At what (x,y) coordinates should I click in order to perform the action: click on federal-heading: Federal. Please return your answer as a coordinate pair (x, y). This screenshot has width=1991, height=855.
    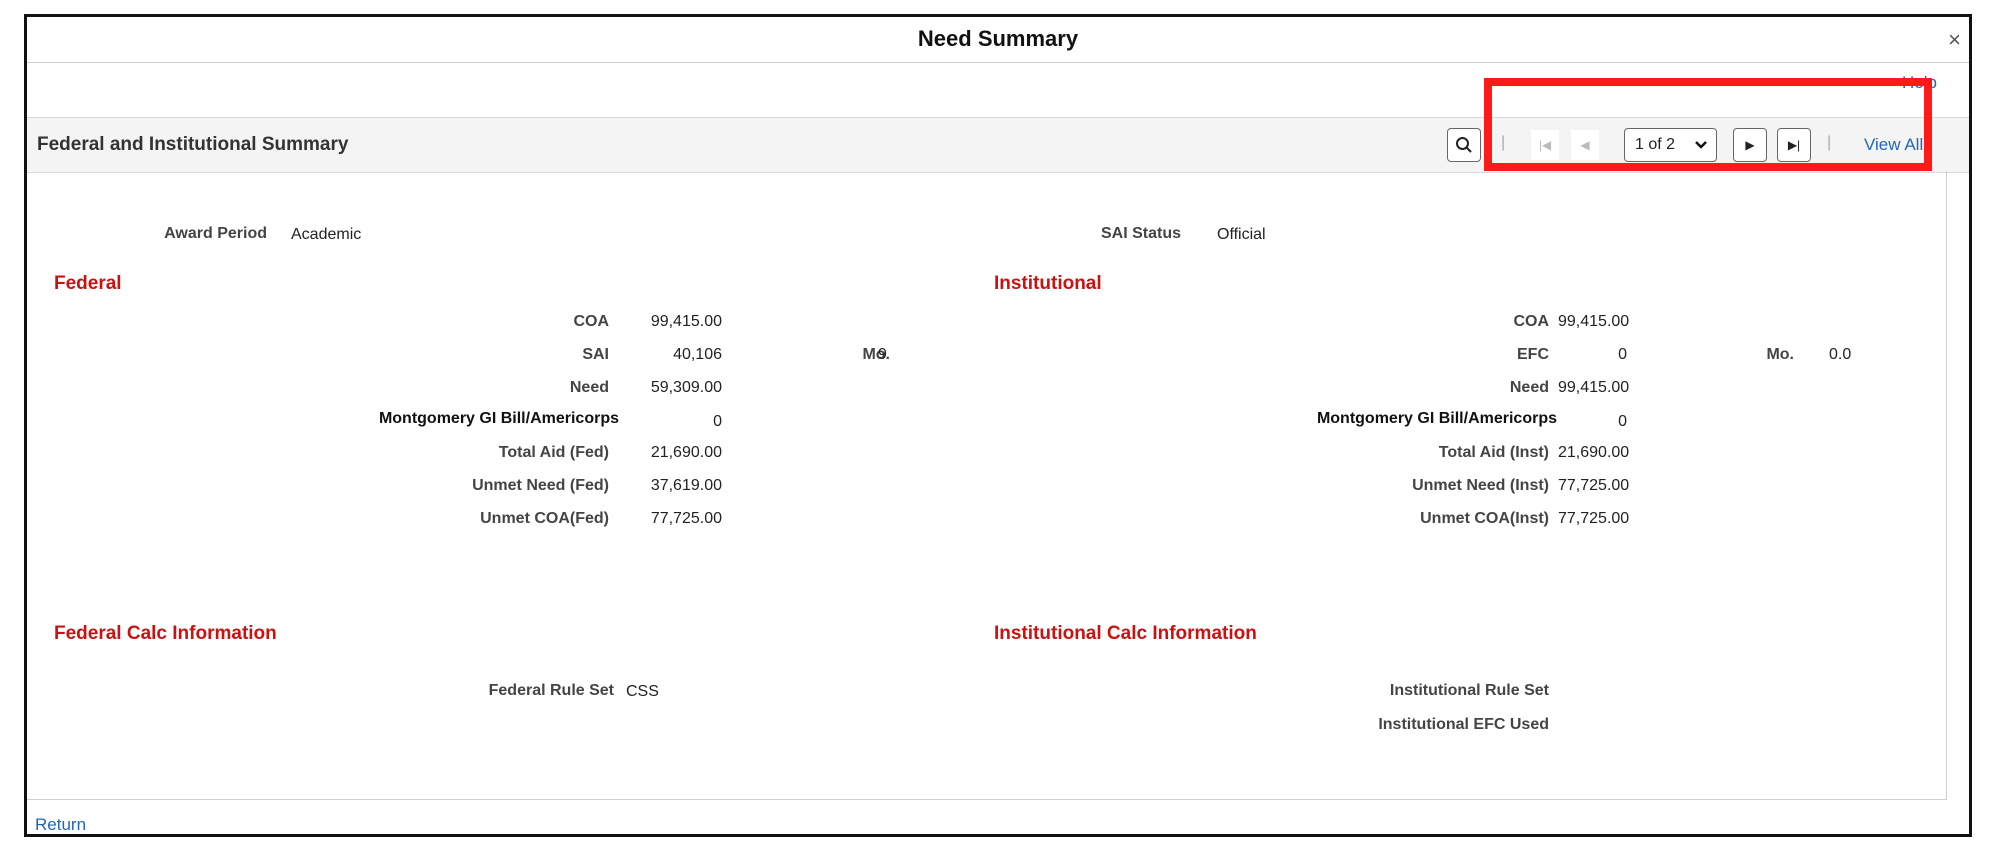
    Looking at the image, I should click on (88, 283).